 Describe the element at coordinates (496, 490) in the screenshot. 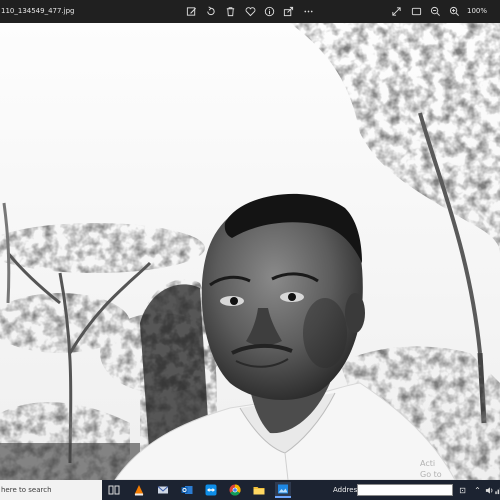

I see `network-icon` at that location.